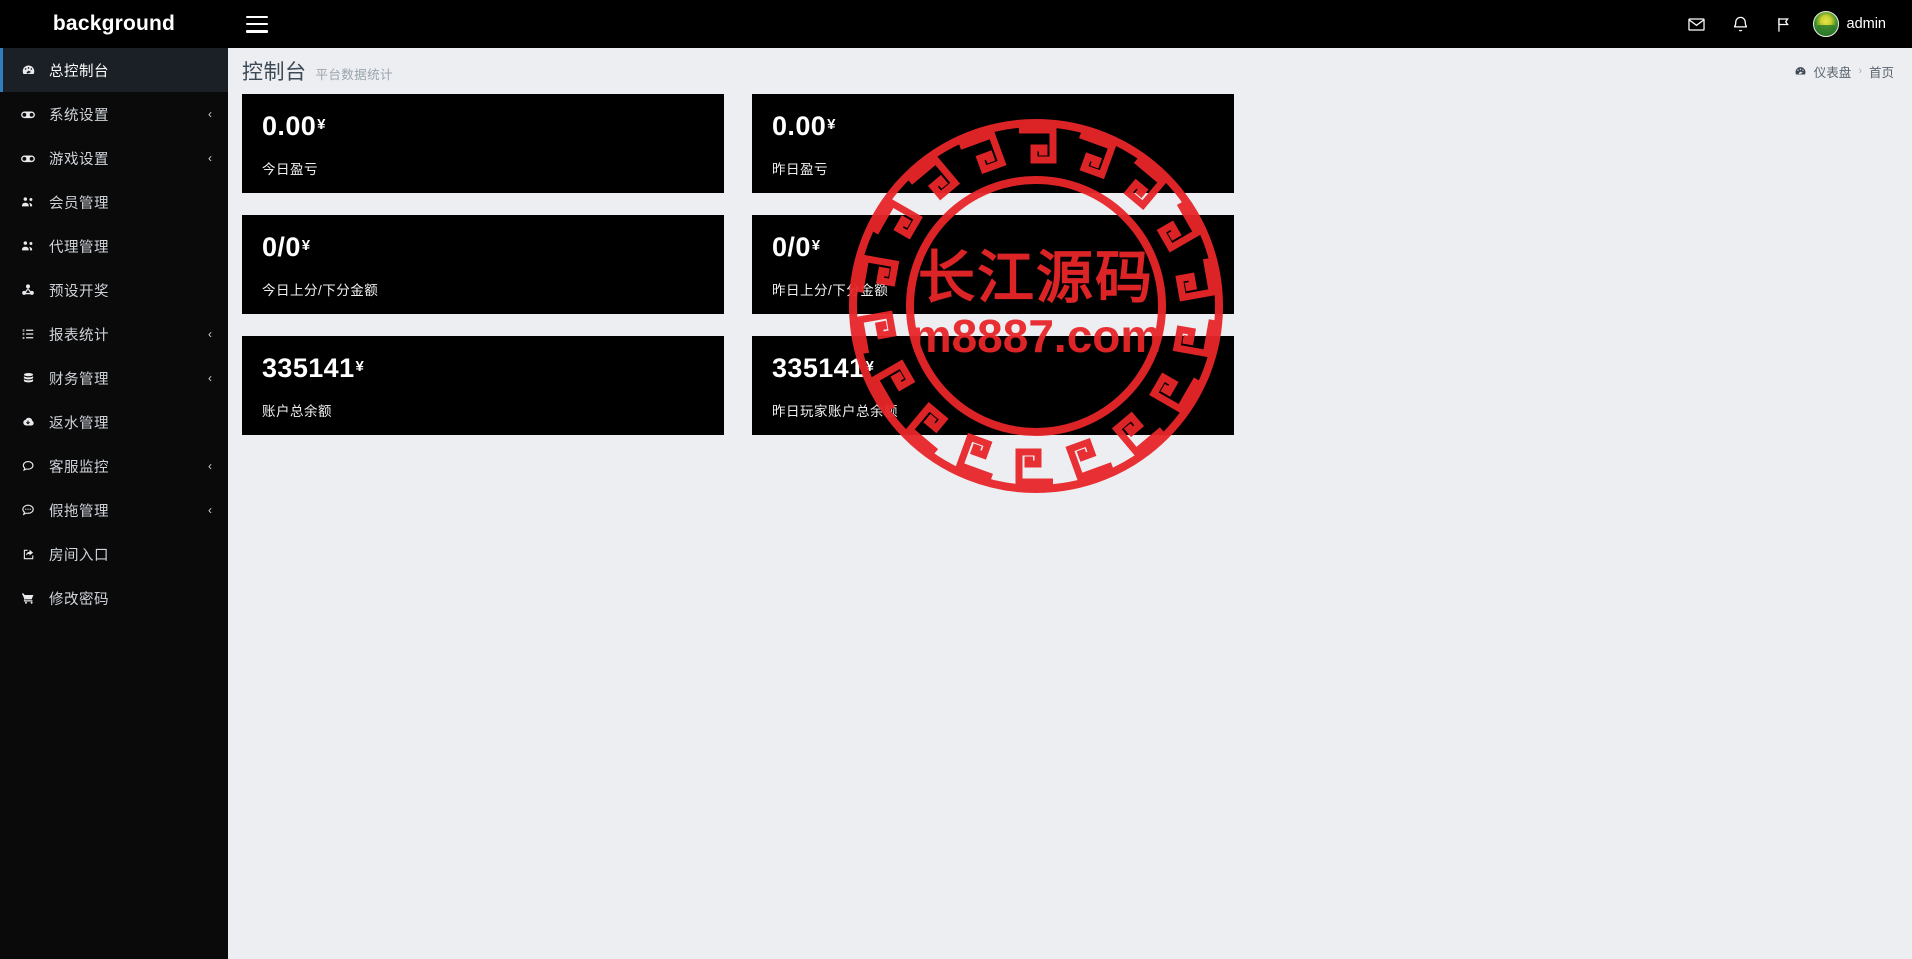  Describe the element at coordinates (79, 291) in the screenshot. I see `sidebar-item-label: 预设开奖` at that location.